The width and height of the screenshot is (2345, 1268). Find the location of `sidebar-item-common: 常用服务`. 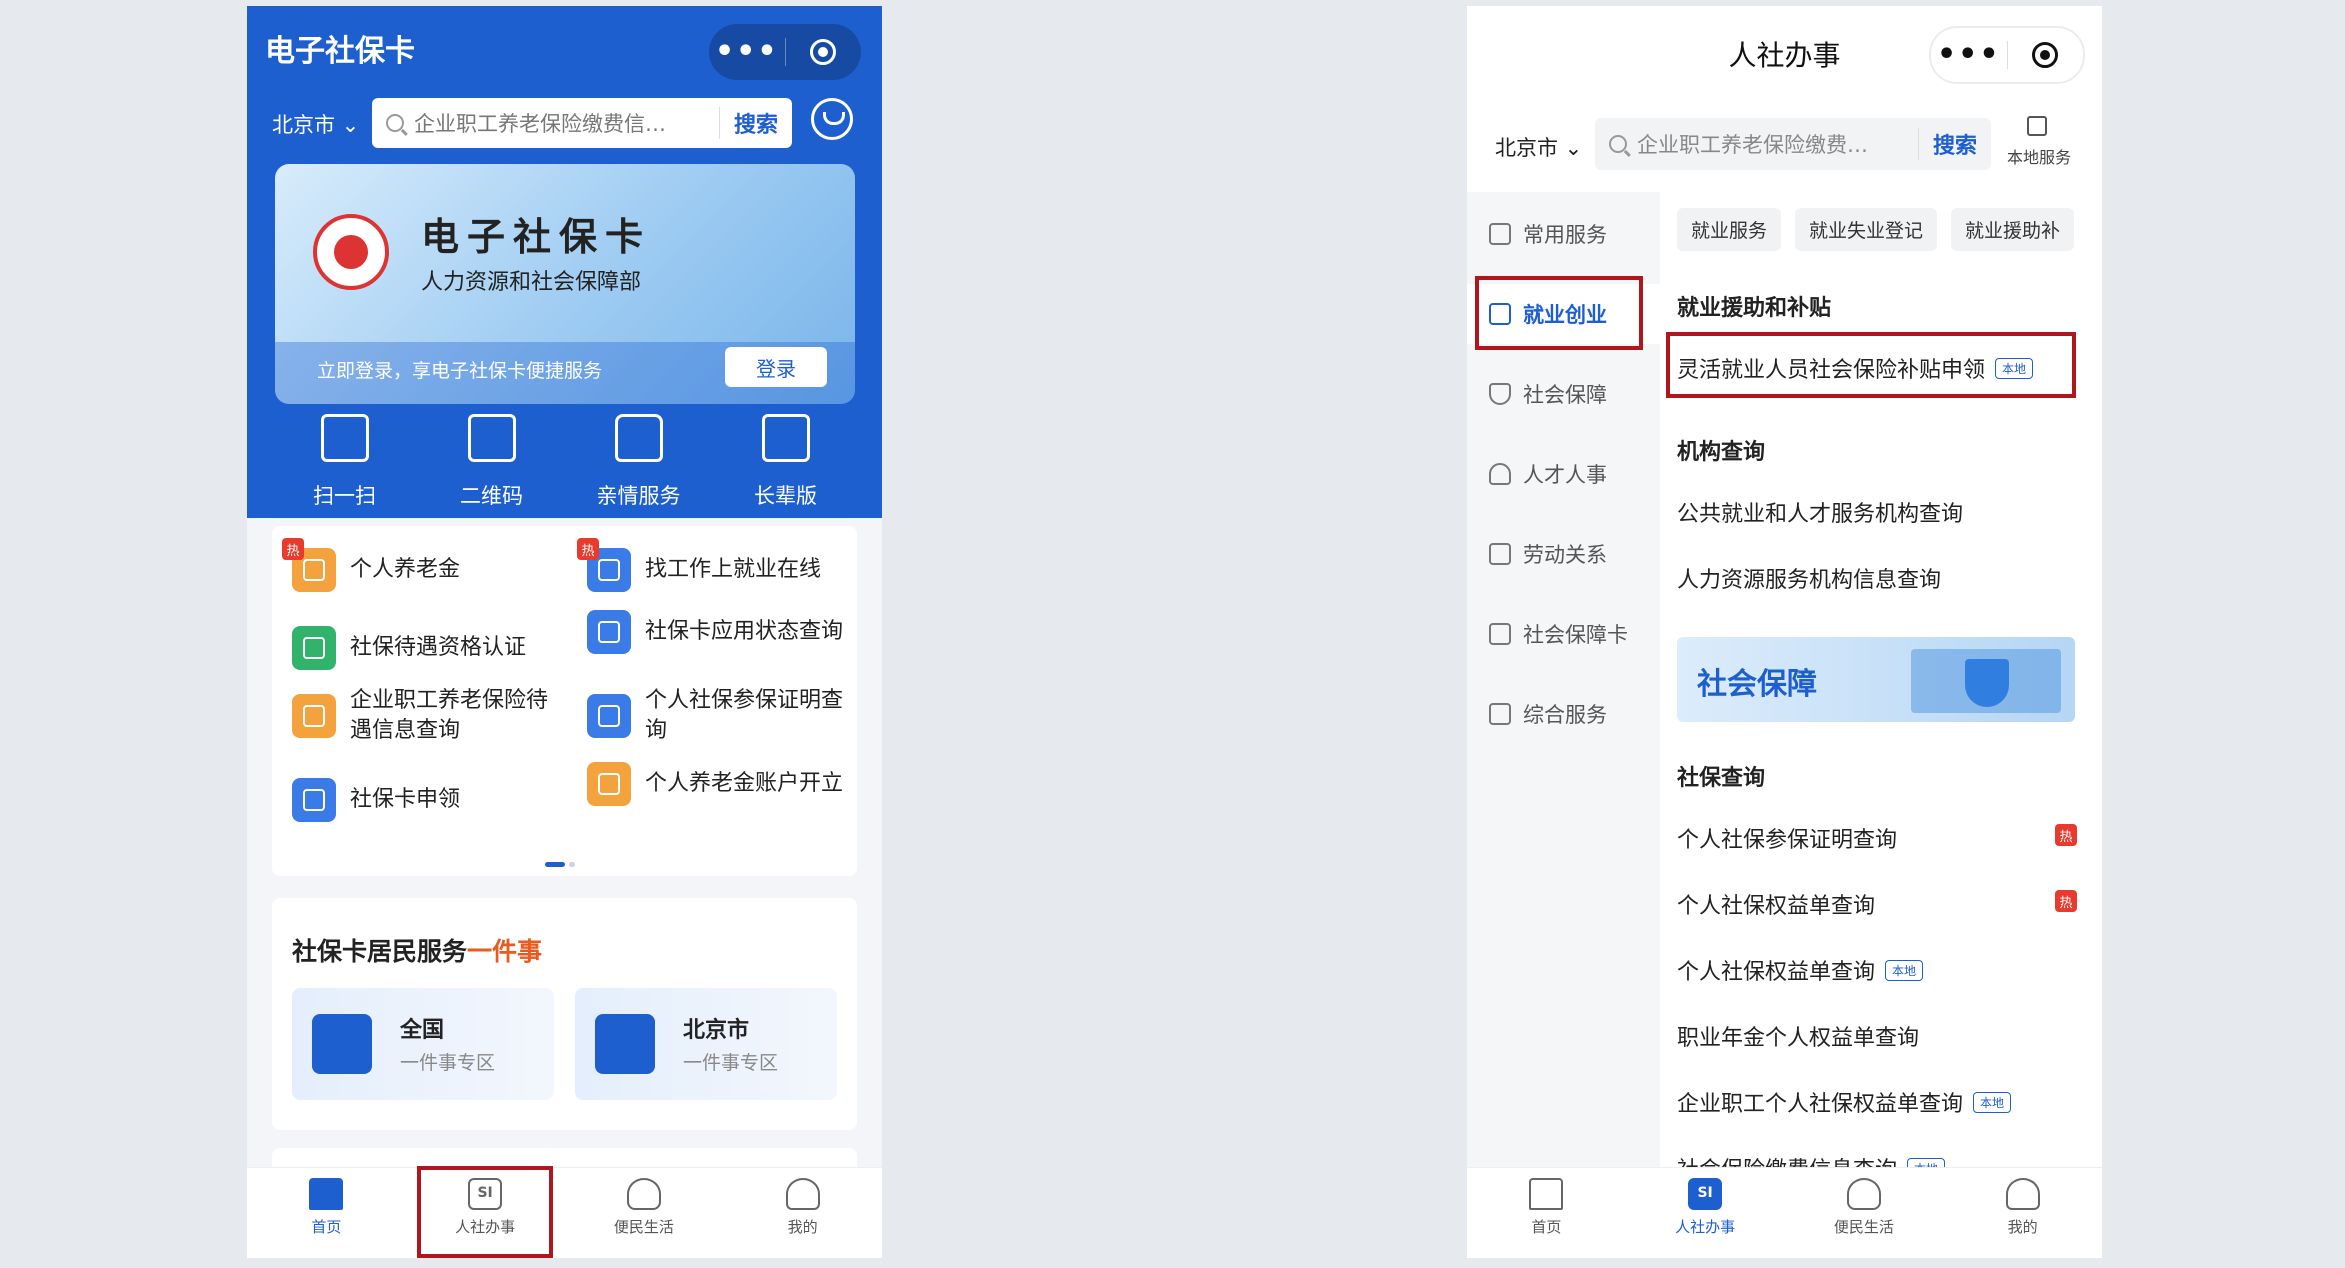

sidebar-item-common: 常用服务 is located at coordinates (1563, 234).